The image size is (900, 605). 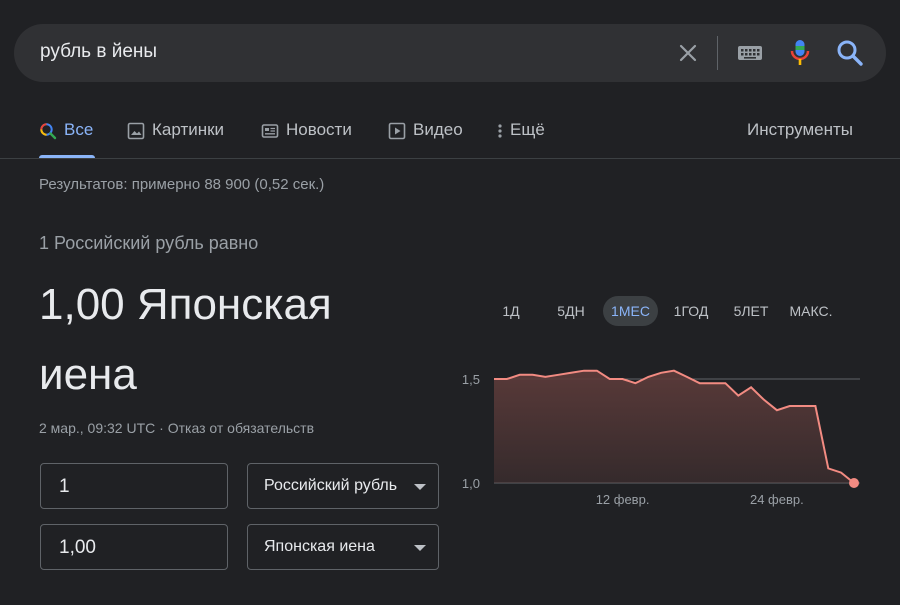 What do you see at coordinates (674, 426) in the screenshot?
I see `area-fill` at bounding box center [674, 426].